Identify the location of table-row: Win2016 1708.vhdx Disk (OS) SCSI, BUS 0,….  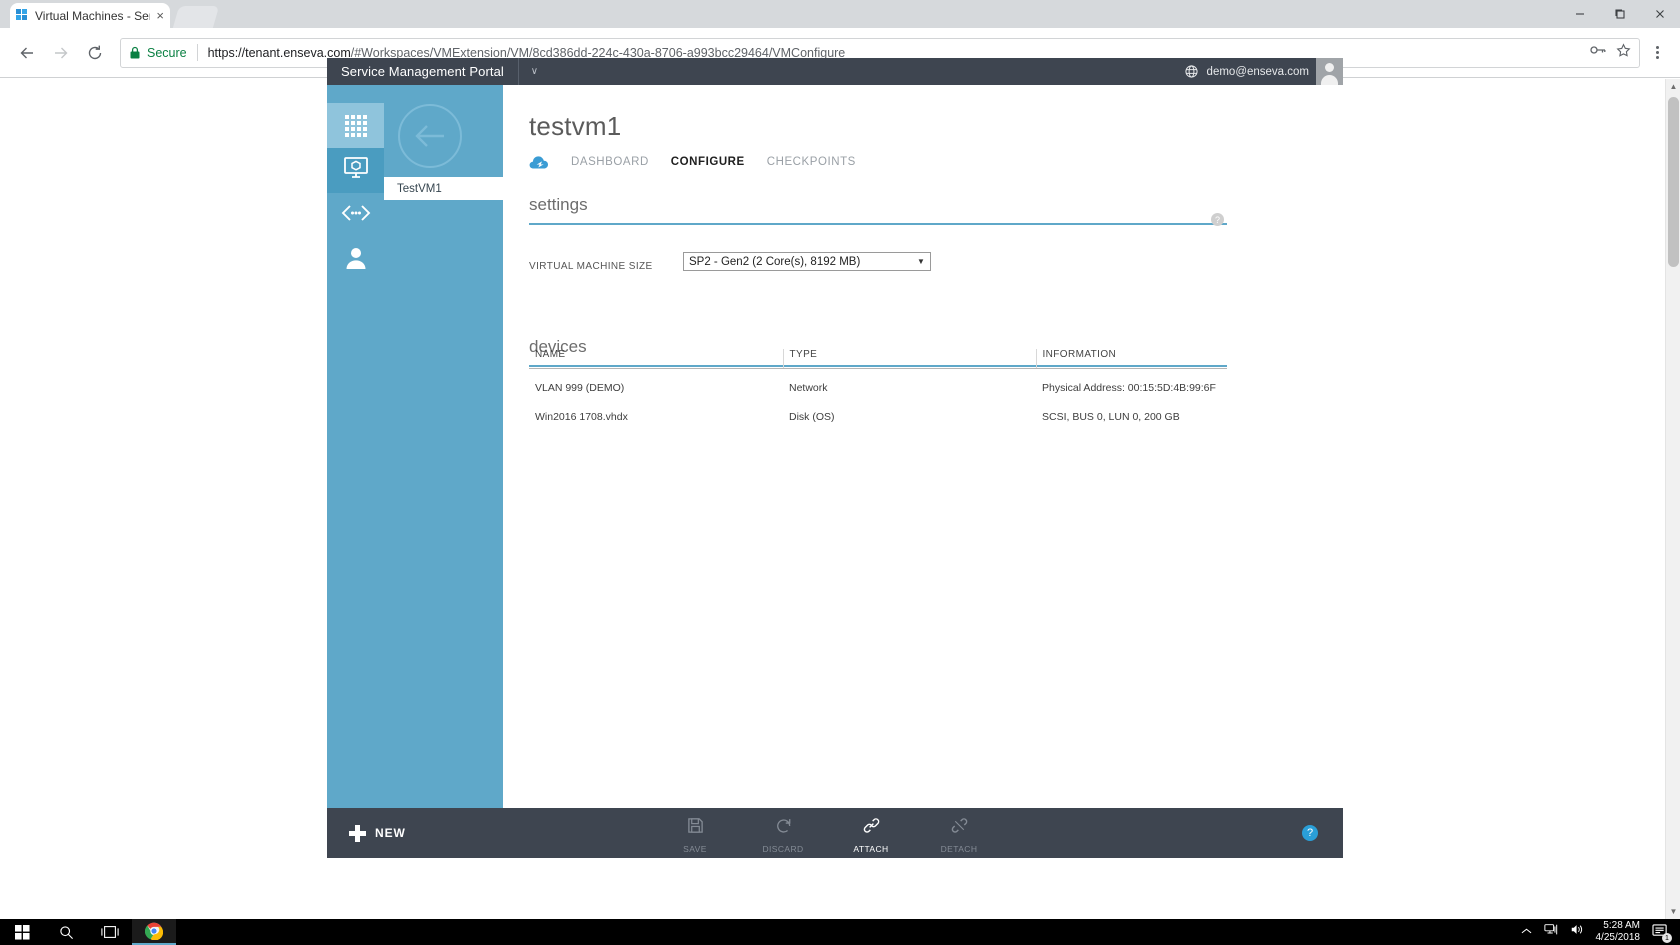
(878, 412).